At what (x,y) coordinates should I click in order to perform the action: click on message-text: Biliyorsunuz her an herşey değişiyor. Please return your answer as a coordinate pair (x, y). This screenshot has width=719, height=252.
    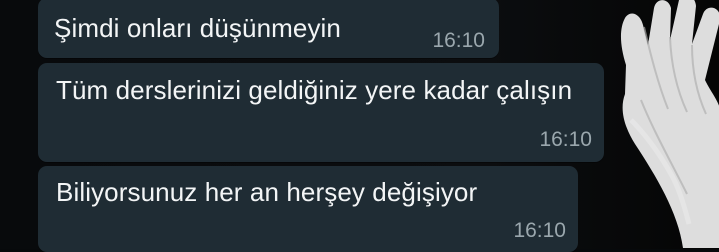
    Looking at the image, I should click on (267, 192).